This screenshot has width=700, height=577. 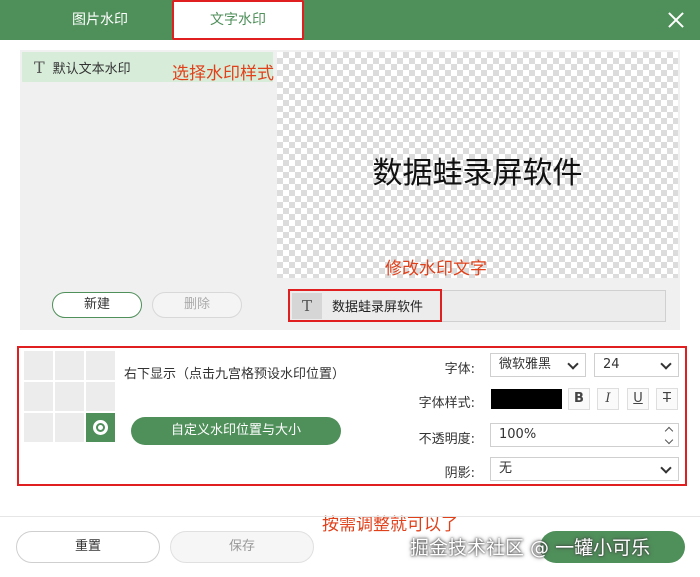 I want to click on shadow-value: 无, so click(x=506, y=468).